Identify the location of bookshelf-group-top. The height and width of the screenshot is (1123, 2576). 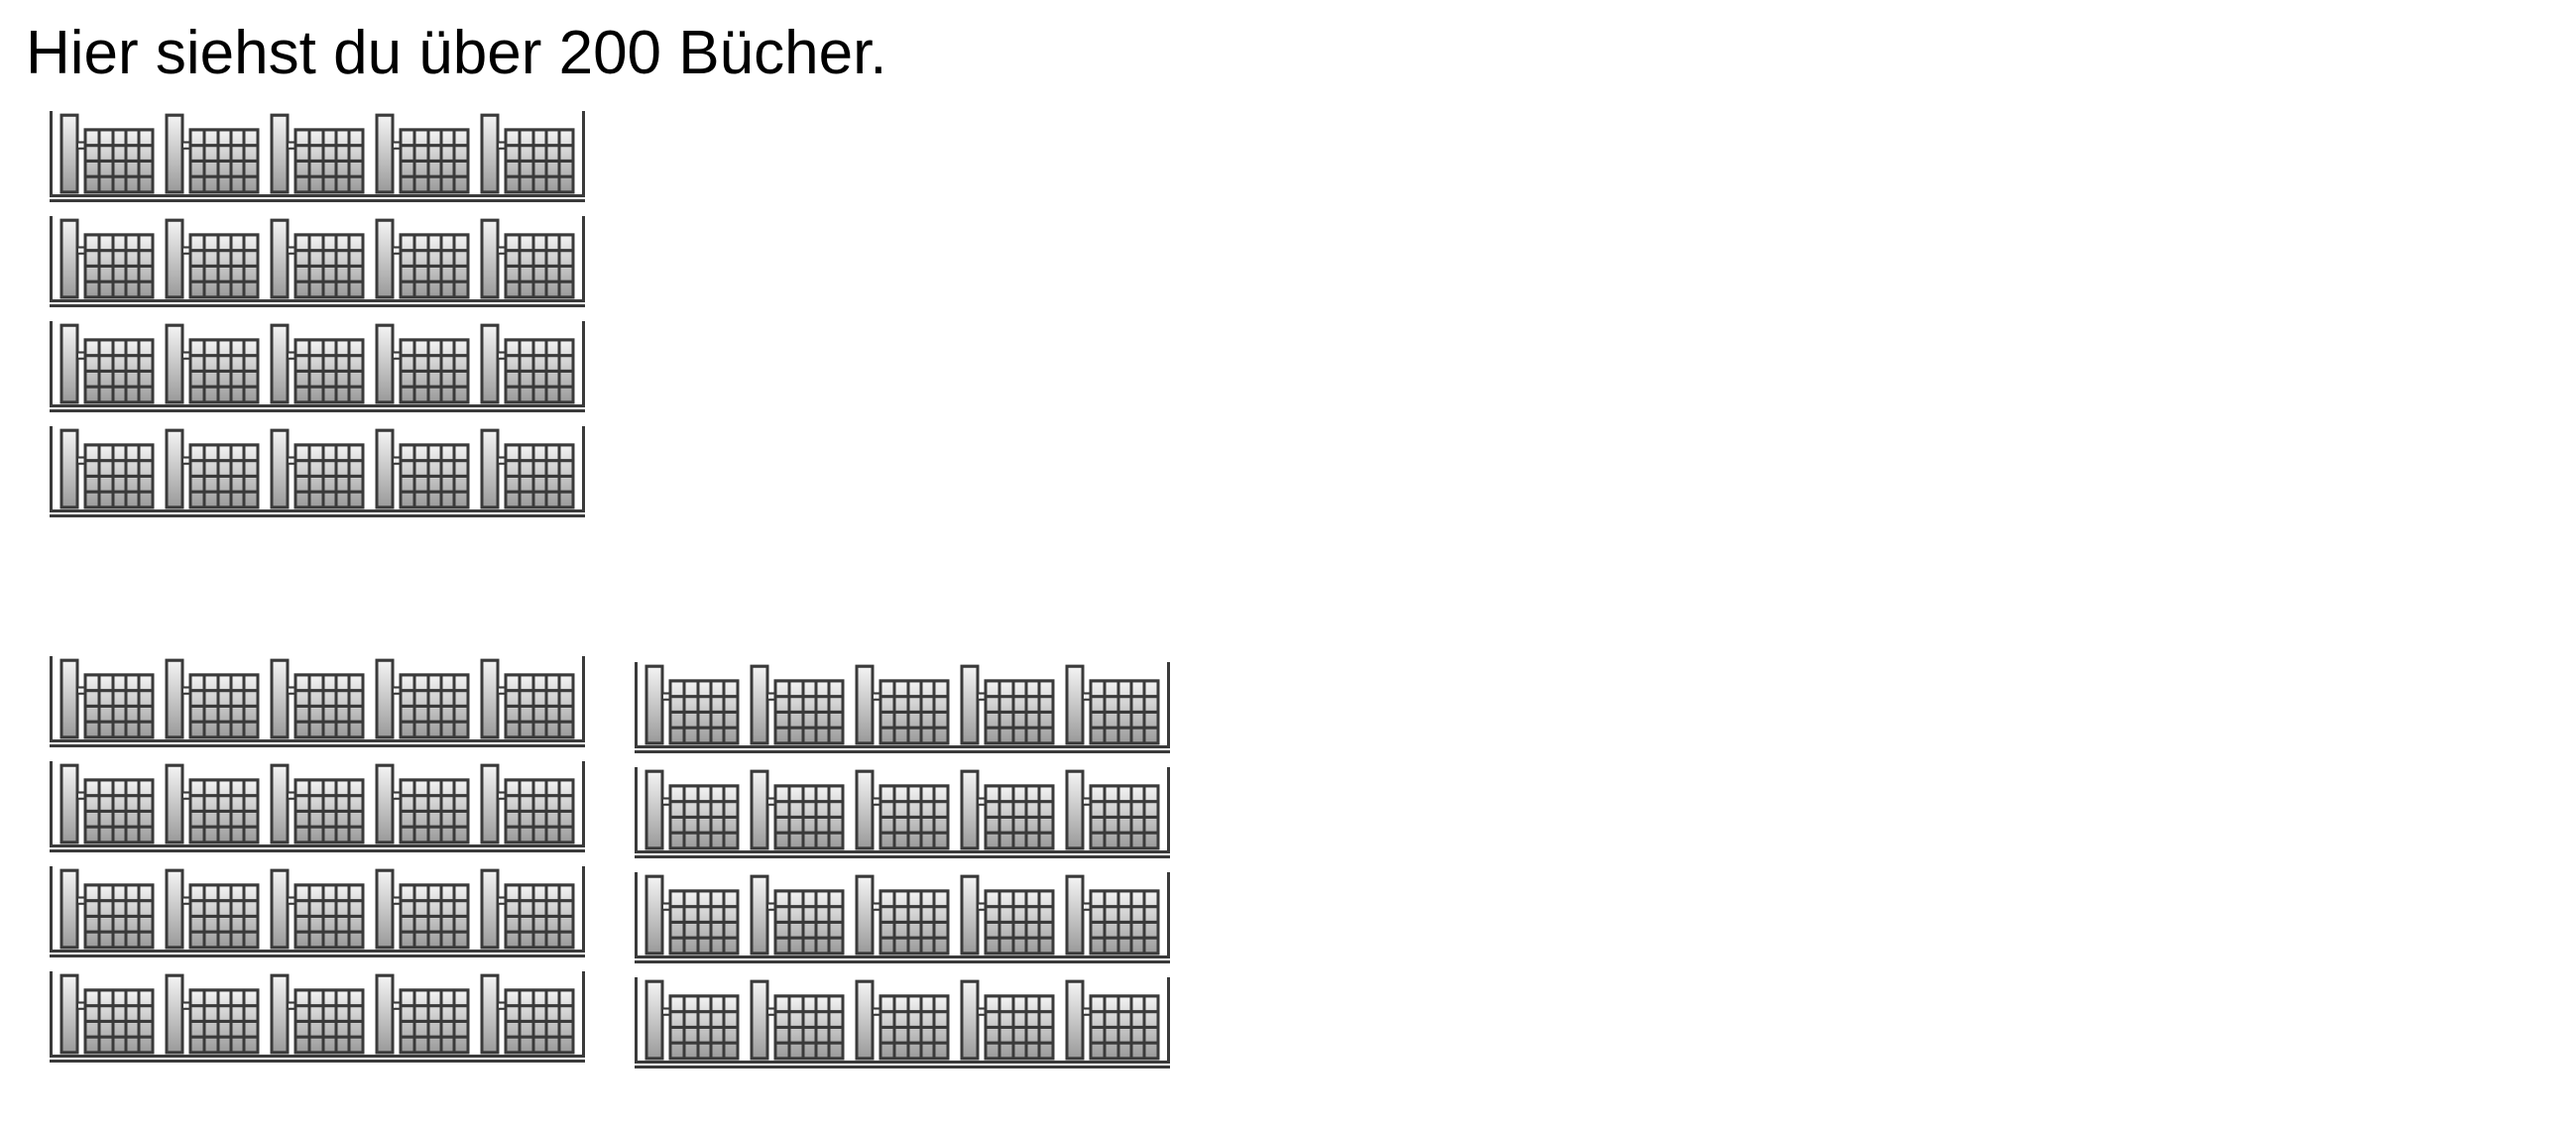
(318, 321).